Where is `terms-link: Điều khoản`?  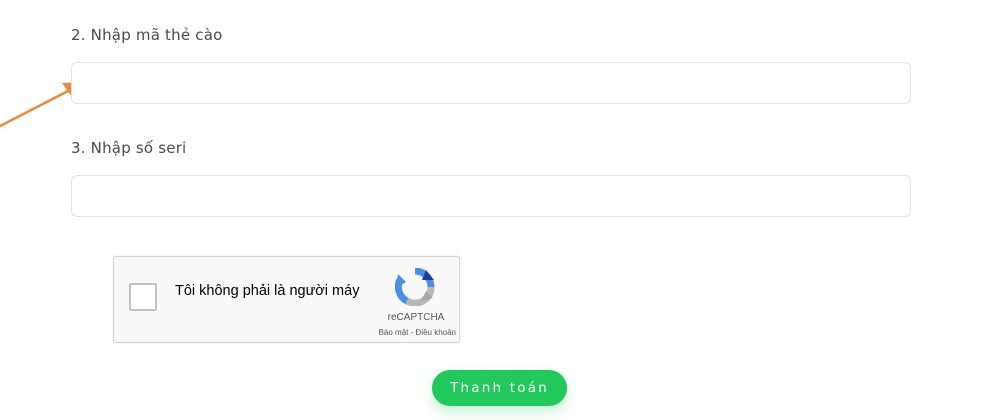
terms-link: Điều khoản is located at coordinates (436, 332).